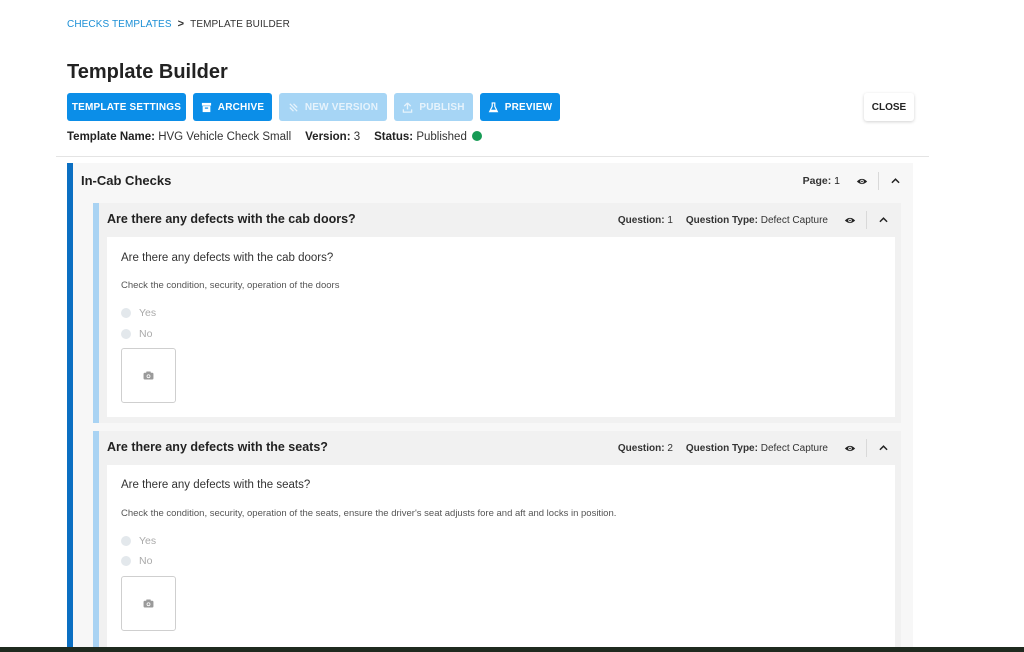  What do you see at coordinates (216, 485) in the screenshot?
I see `question-text: Are there any defects with the seats?` at bounding box center [216, 485].